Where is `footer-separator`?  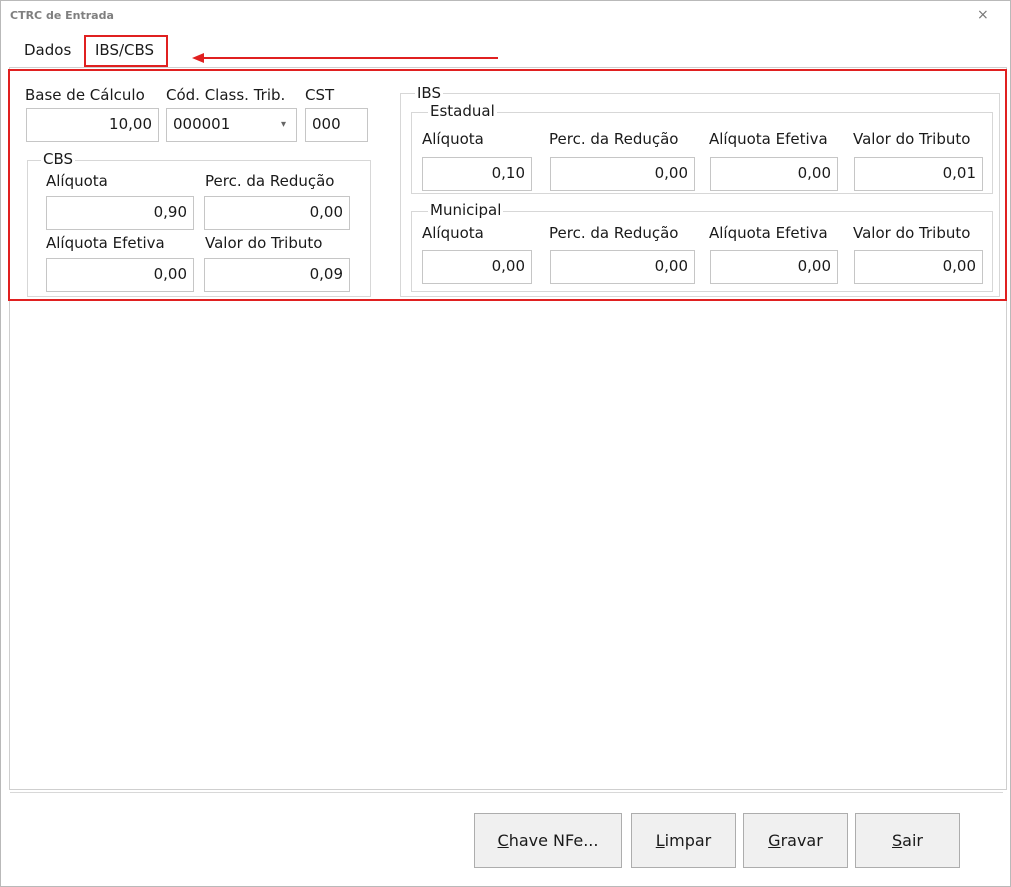 footer-separator is located at coordinates (506, 792).